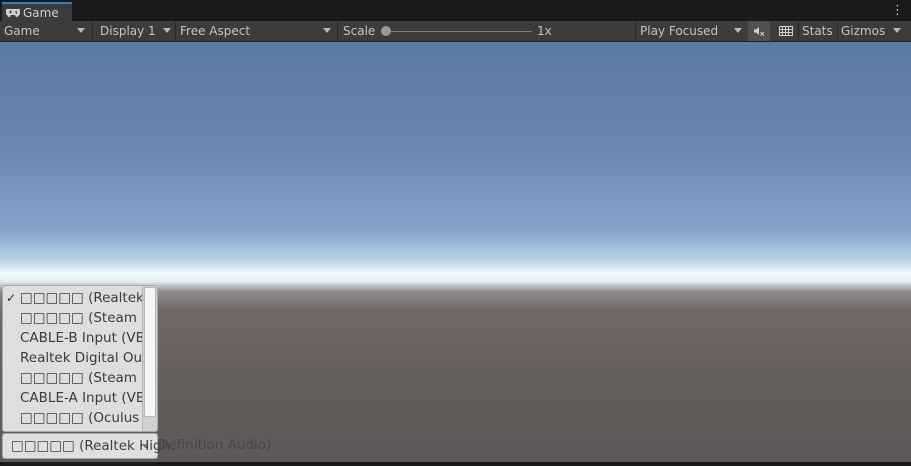  What do you see at coordinates (897, 11) in the screenshot?
I see `more-options-icon: ⋮` at bounding box center [897, 11].